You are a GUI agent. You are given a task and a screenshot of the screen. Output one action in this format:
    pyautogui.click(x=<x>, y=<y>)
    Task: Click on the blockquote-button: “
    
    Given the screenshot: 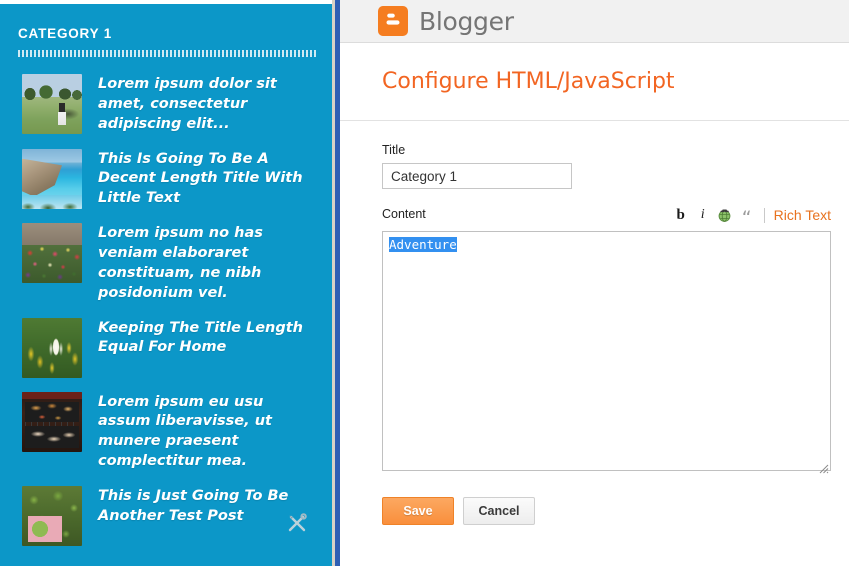 What is the action you would take?
    pyautogui.click(x=747, y=217)
    